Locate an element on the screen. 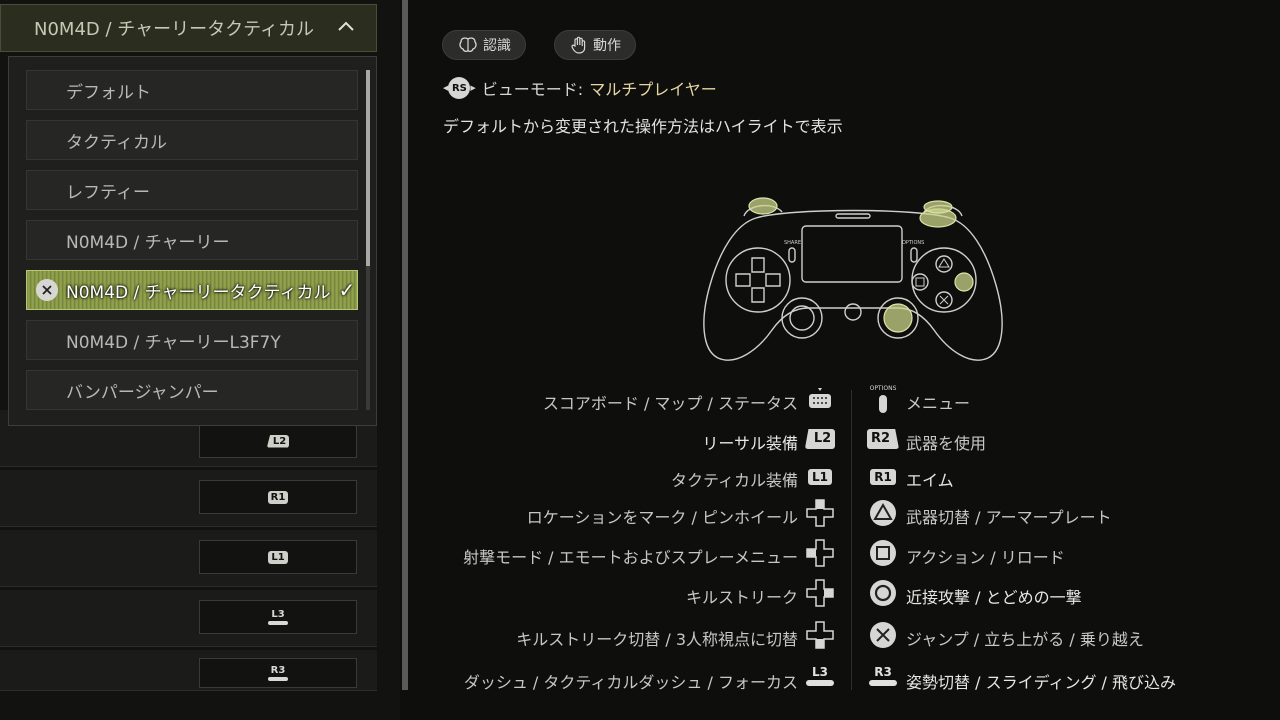  square-icon is located at coordinates (883, 553).